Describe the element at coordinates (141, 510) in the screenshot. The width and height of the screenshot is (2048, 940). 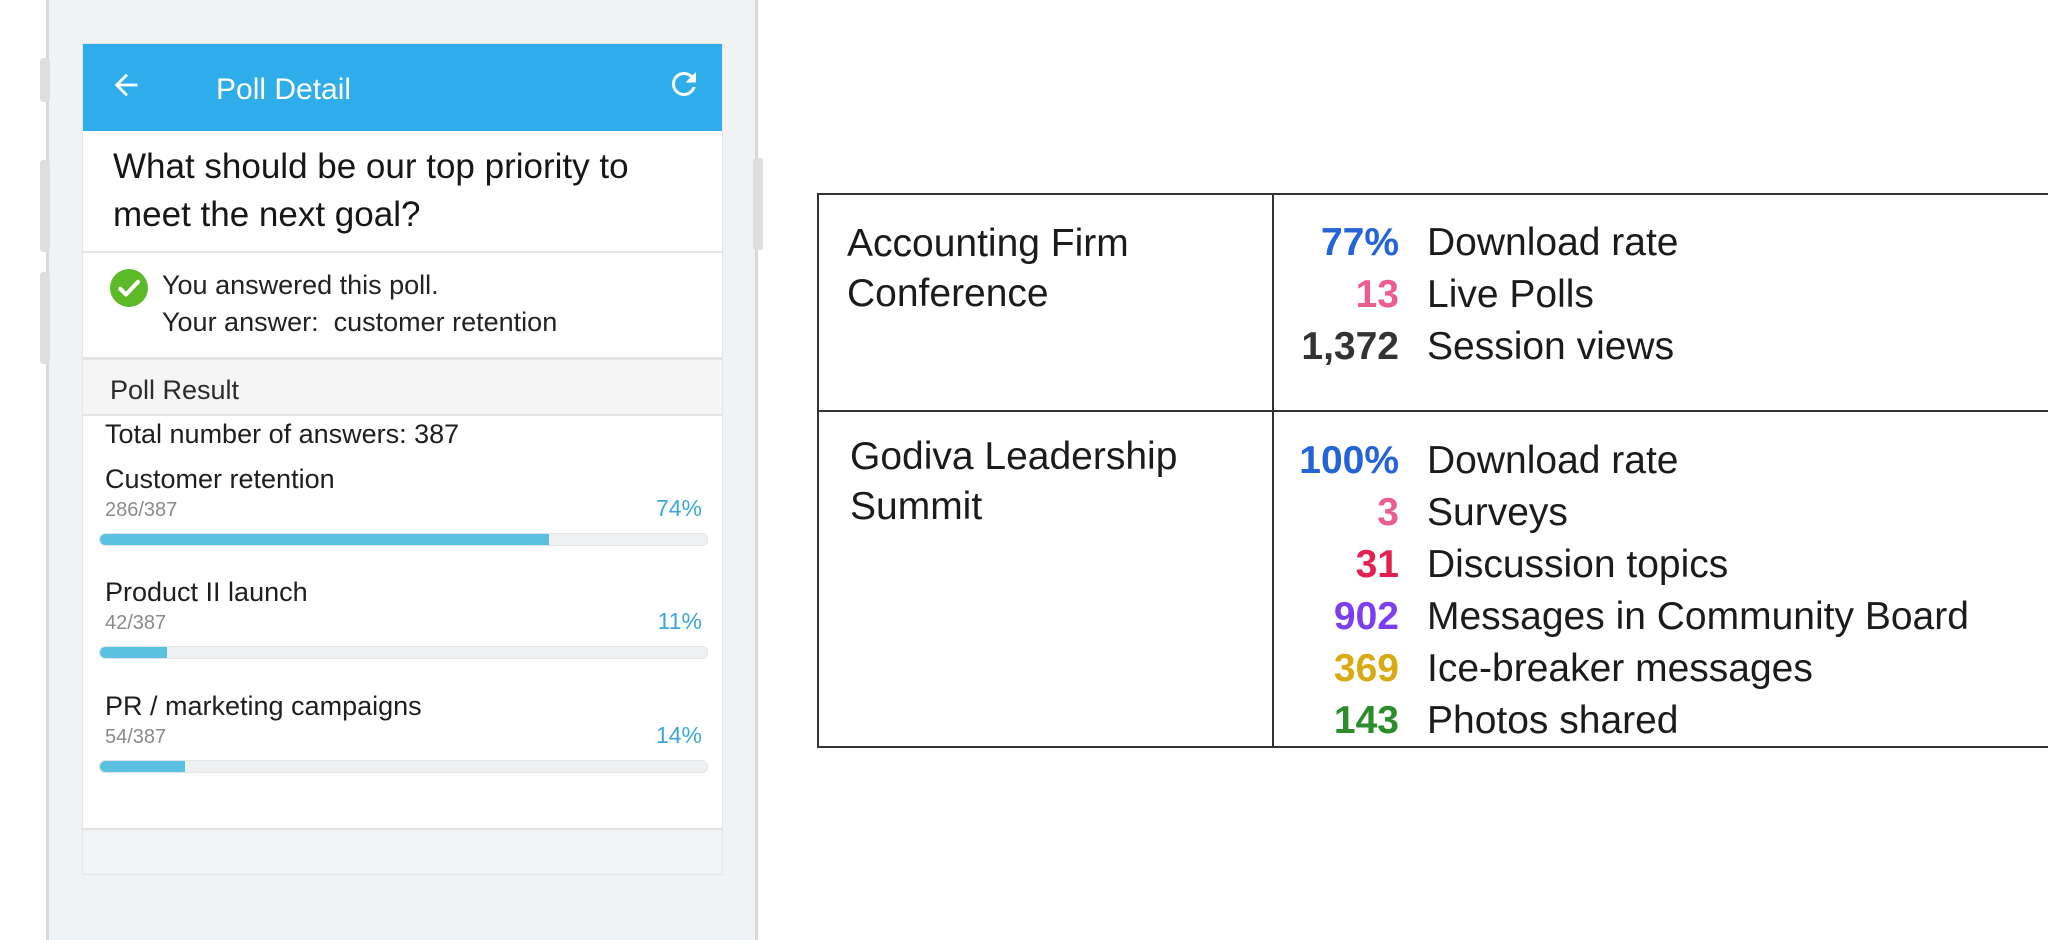
I see `option-count: 286/387` at that location.